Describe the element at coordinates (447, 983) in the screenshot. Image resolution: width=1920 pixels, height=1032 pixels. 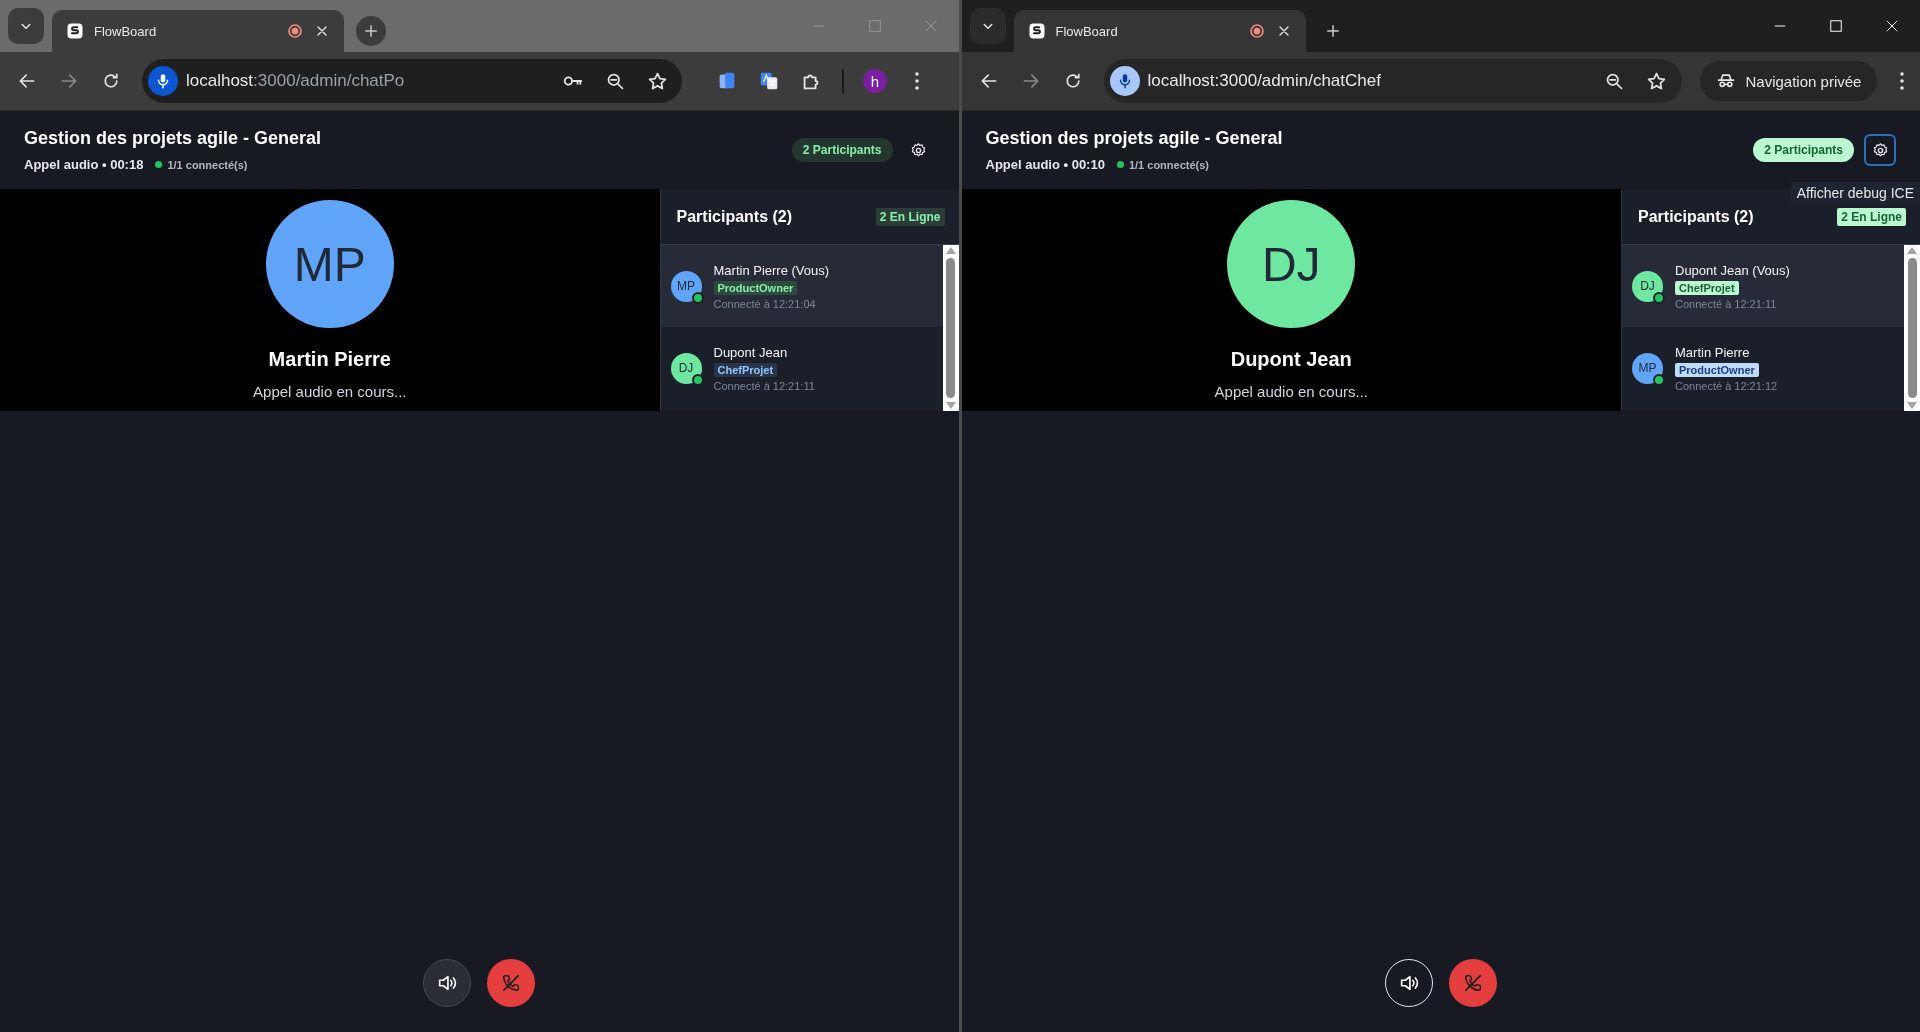
I see `speaker-button` at that location.